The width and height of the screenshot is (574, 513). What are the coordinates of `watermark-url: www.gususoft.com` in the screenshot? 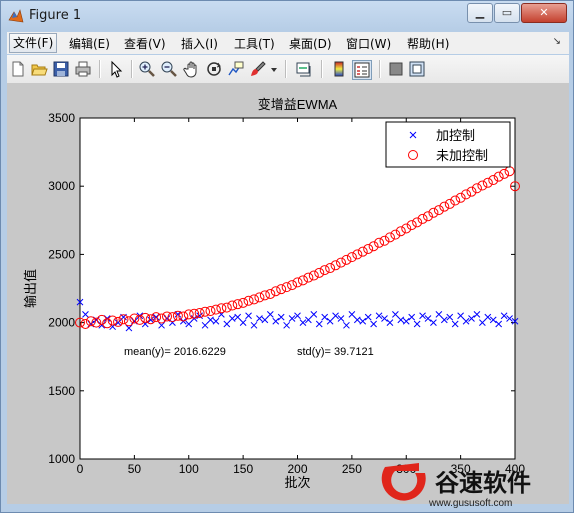 It's located at (470, 503).